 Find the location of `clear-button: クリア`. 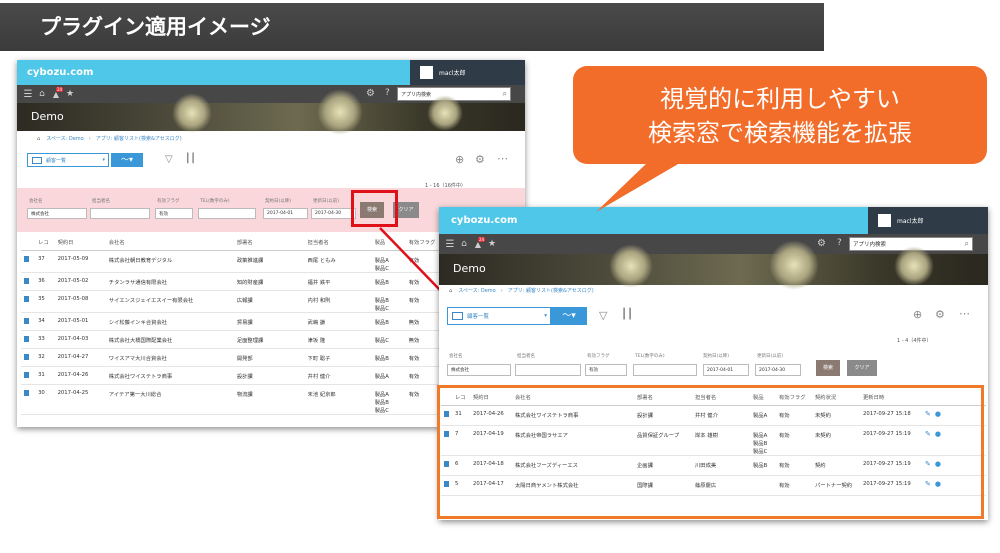

clear-button: クリア is located at coordinates (862, 368).